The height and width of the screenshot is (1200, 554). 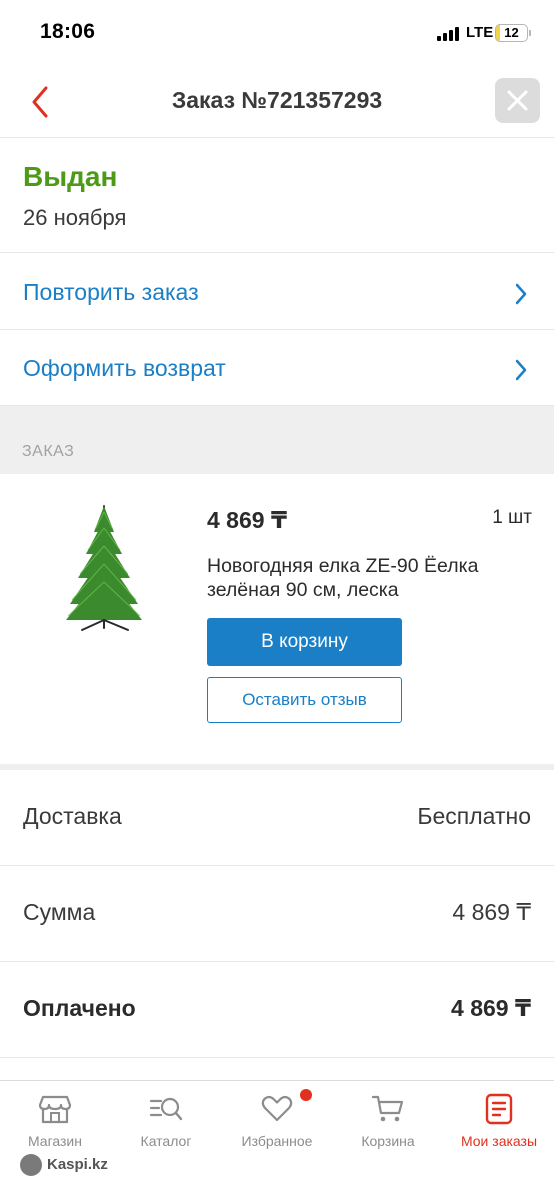 What do you see at coordinates (277, 292) in the screenshot?
I see `repeat-order-row: Повторить заказ` at bounding box center [277, 292].